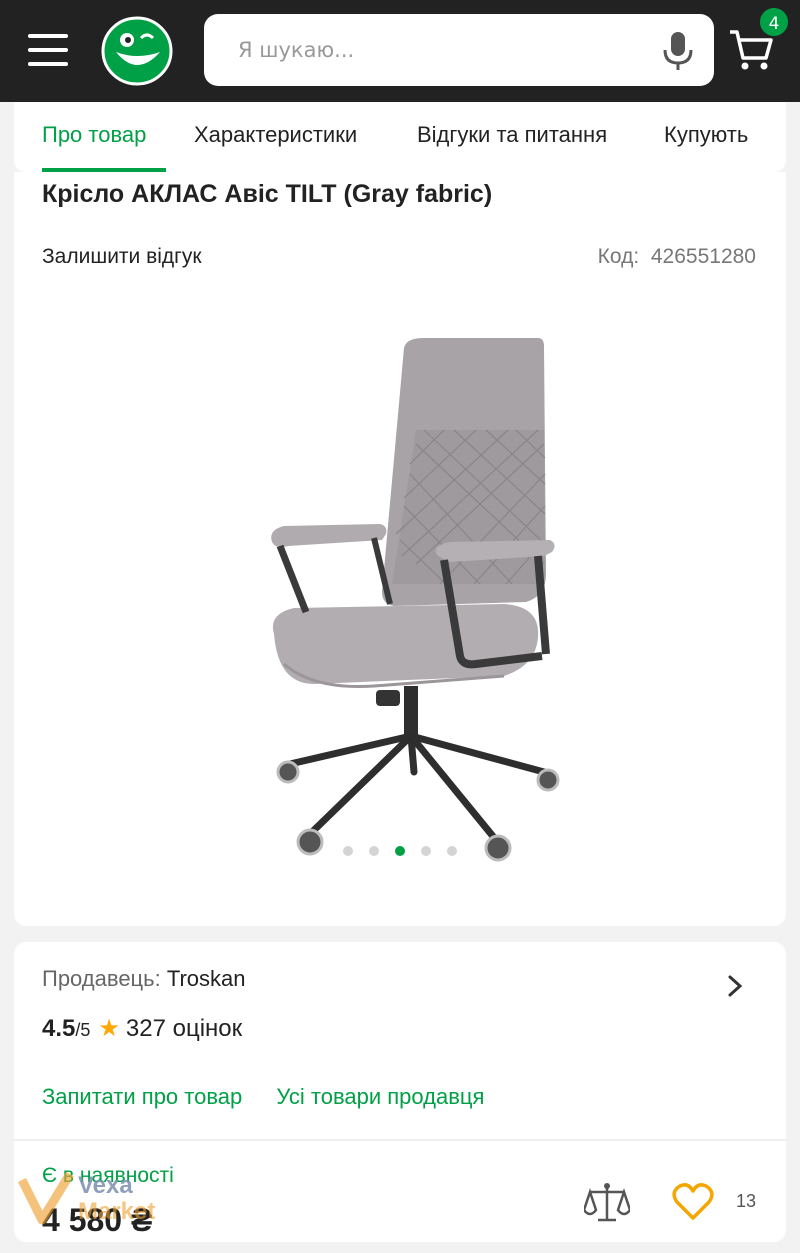 This screenshot has height=1253, width=800. I want to click on product-code: Код: 426551280, so click(677, 257).